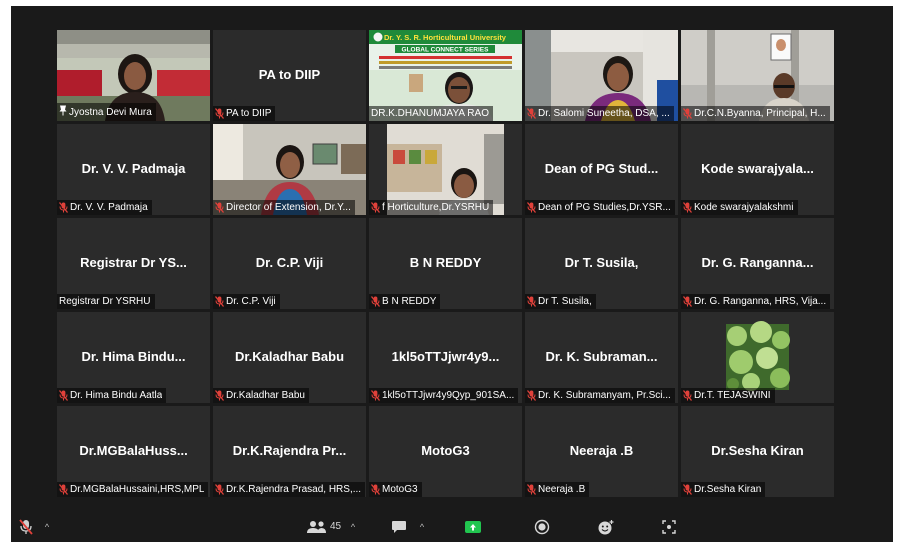 The image size is (899, 542). I want to click on participant-tile: MotoG3 MotoG3, so click(445, 451).